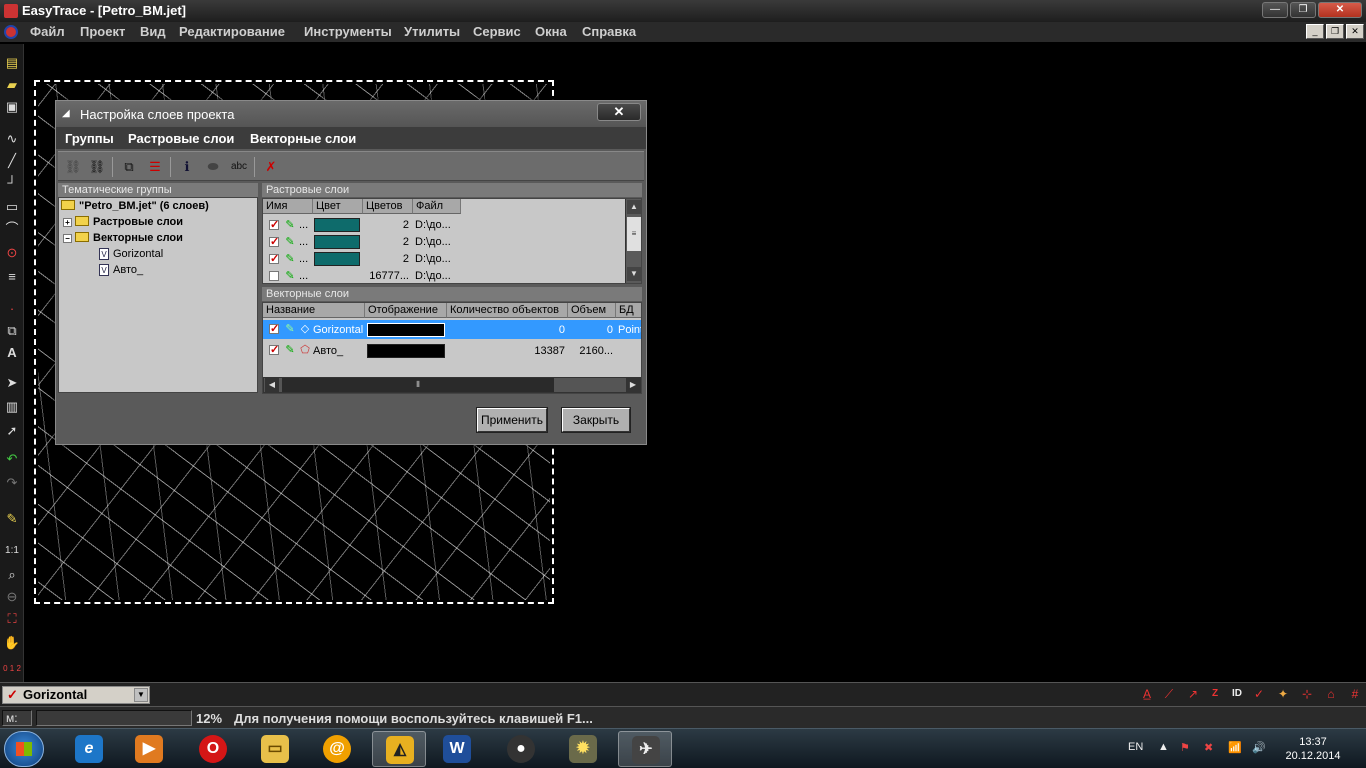  I want to click on scroll-right-icon: ▶, so click(633, 385).